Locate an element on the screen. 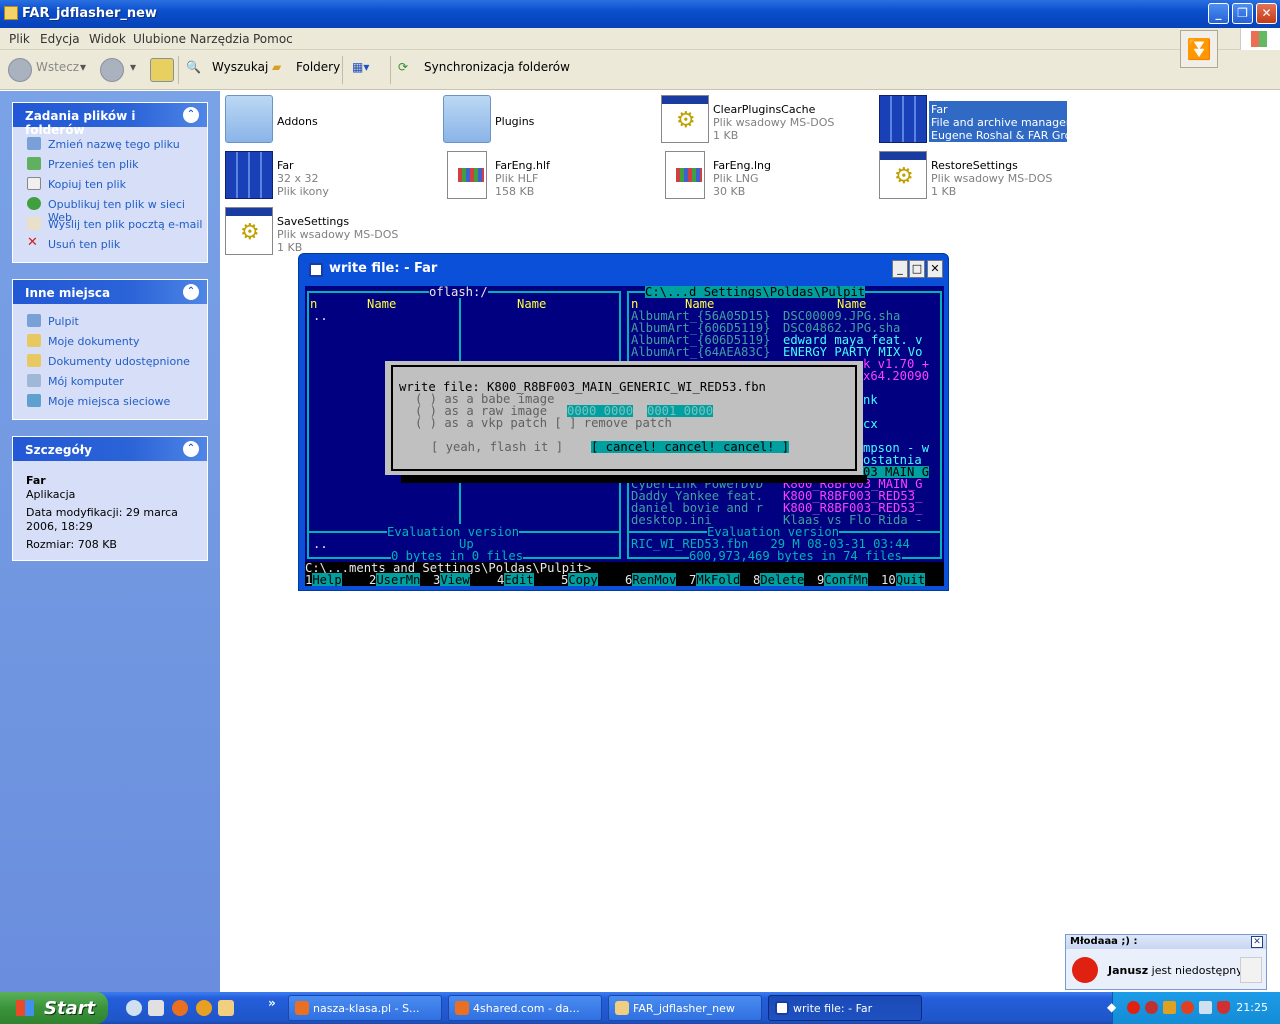 This screenshot has height=1024, width=1280. close-button: ✕ is located at coordinates (1266, 13).